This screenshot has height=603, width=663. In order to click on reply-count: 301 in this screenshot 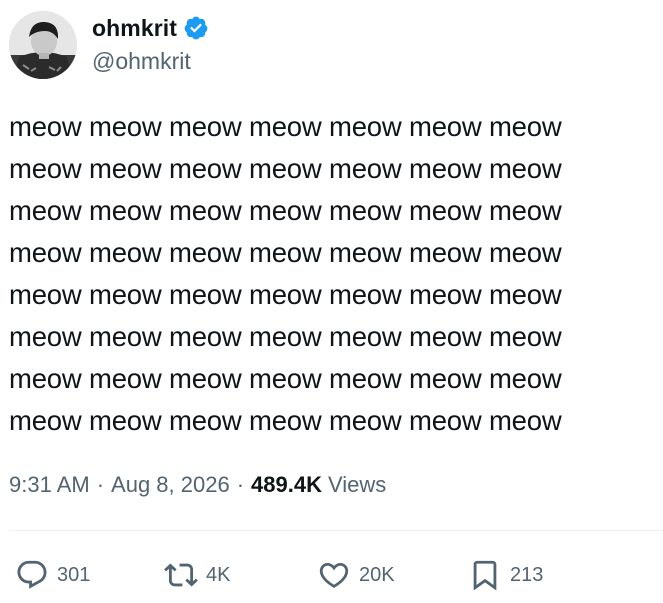, I will do `click(74, 574)`.